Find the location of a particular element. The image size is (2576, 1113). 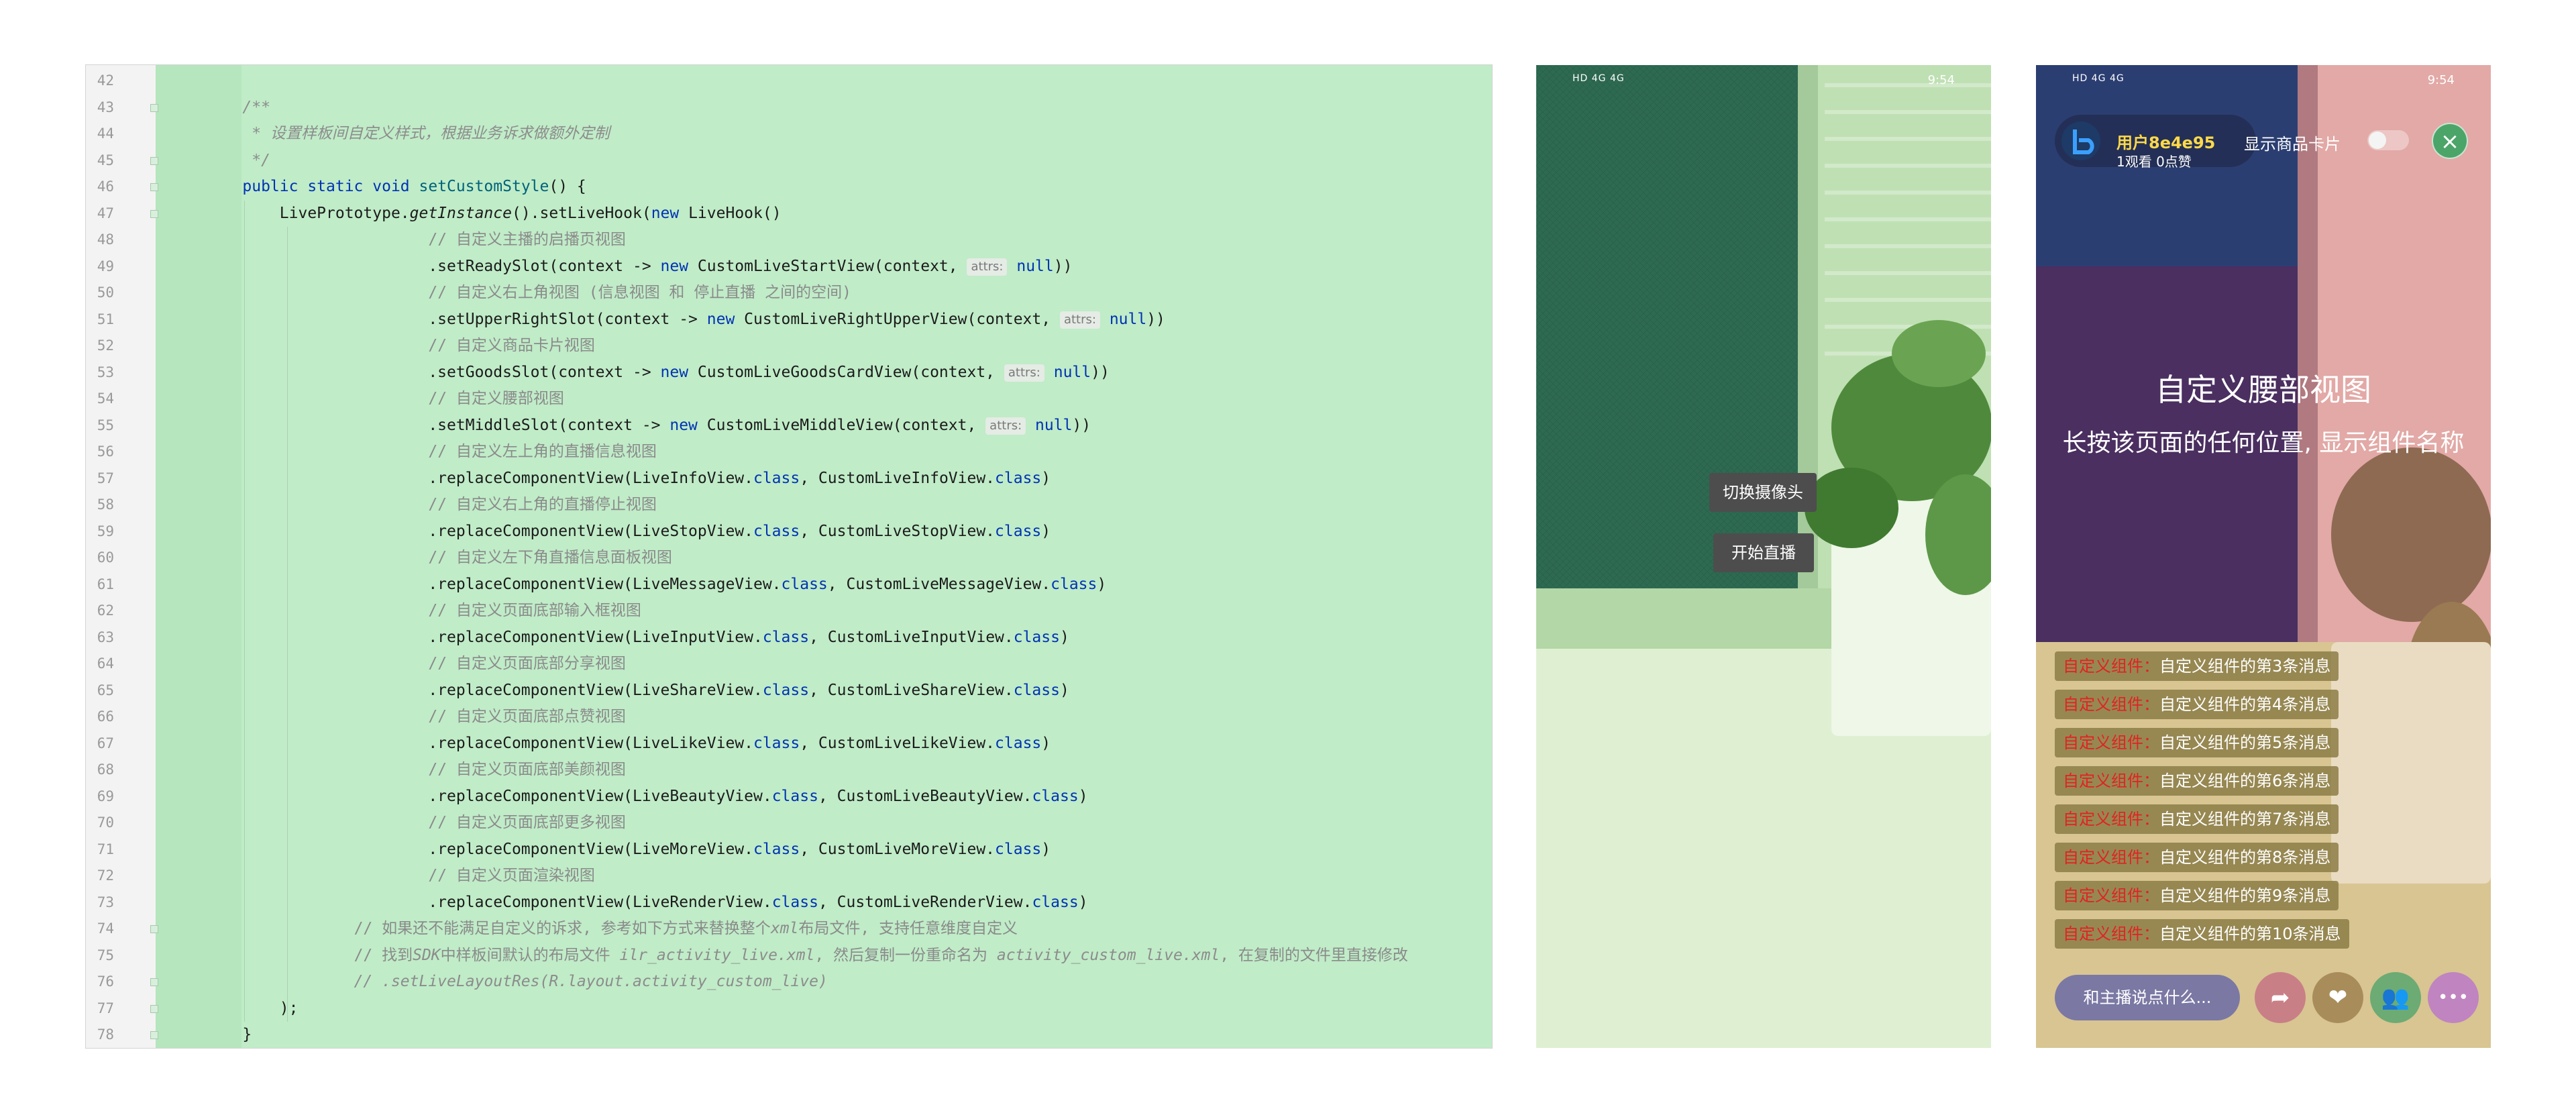

like-icon: ❤ is located at coordinates (2337, 997).